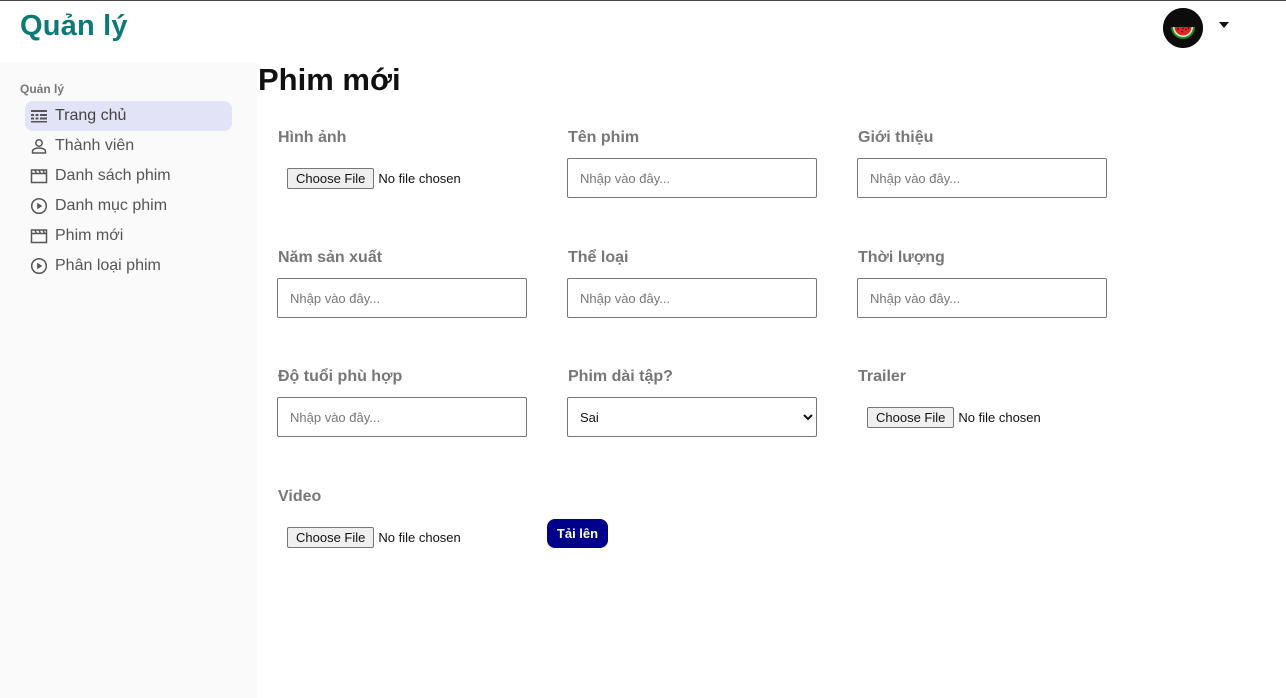 The height and width of the screenshot is (698, 1286). Describe the element at coordinates (598, 257) in the screenshot. I see `genre-label: Thể loại` at that location.